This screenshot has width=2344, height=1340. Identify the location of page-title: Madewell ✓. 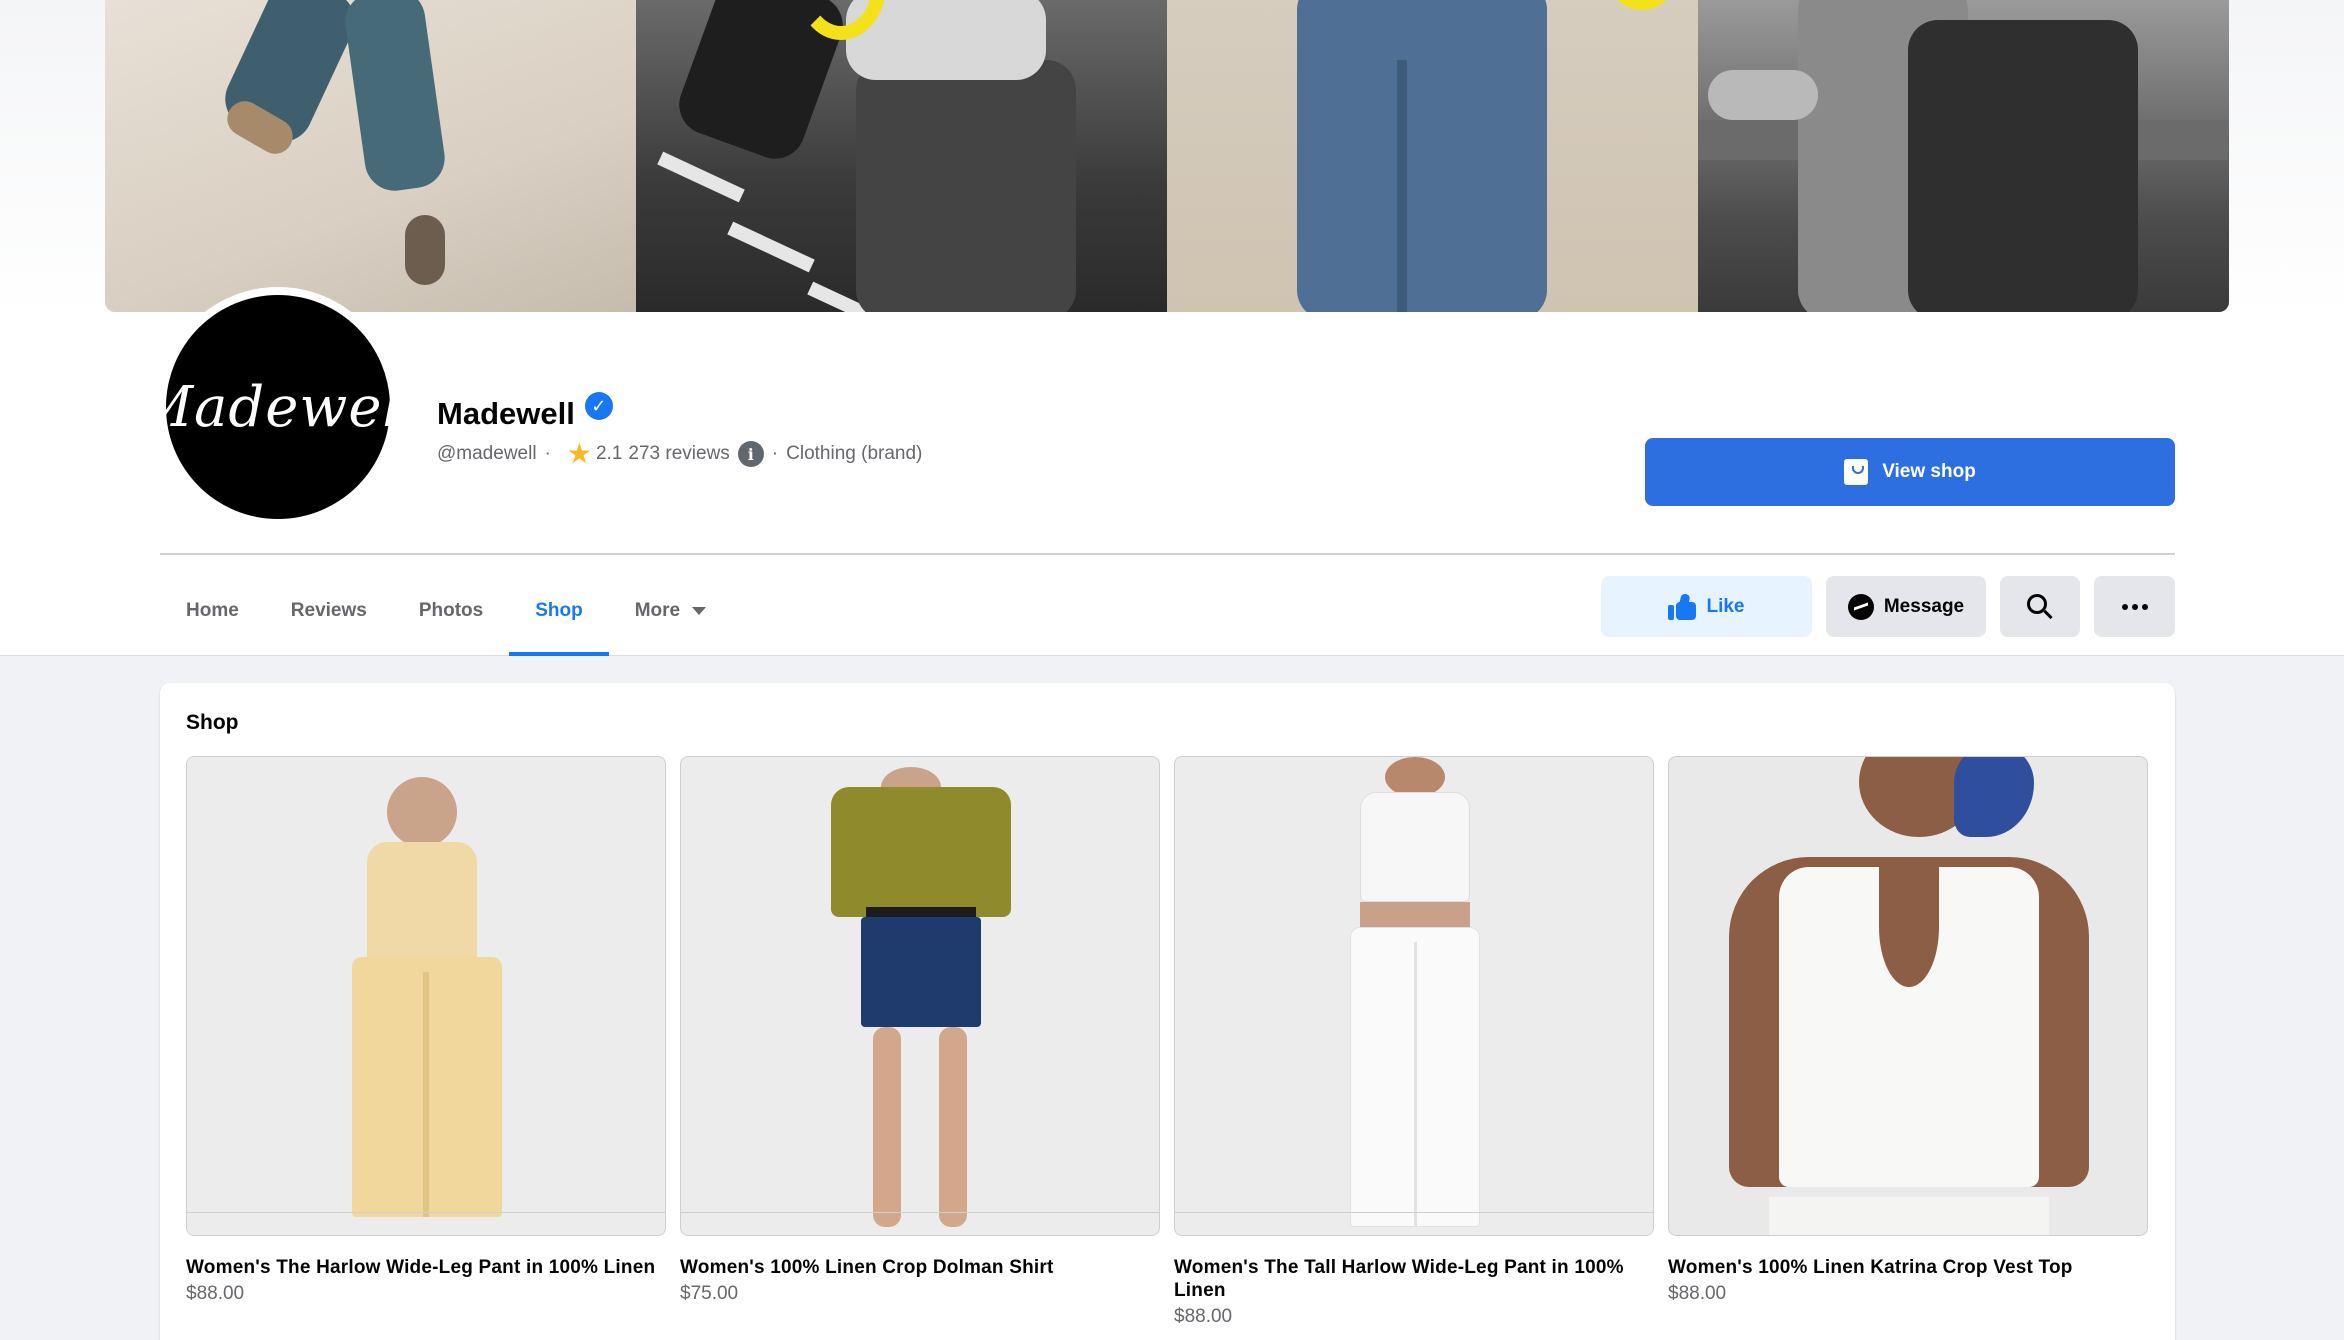
(525, 412).